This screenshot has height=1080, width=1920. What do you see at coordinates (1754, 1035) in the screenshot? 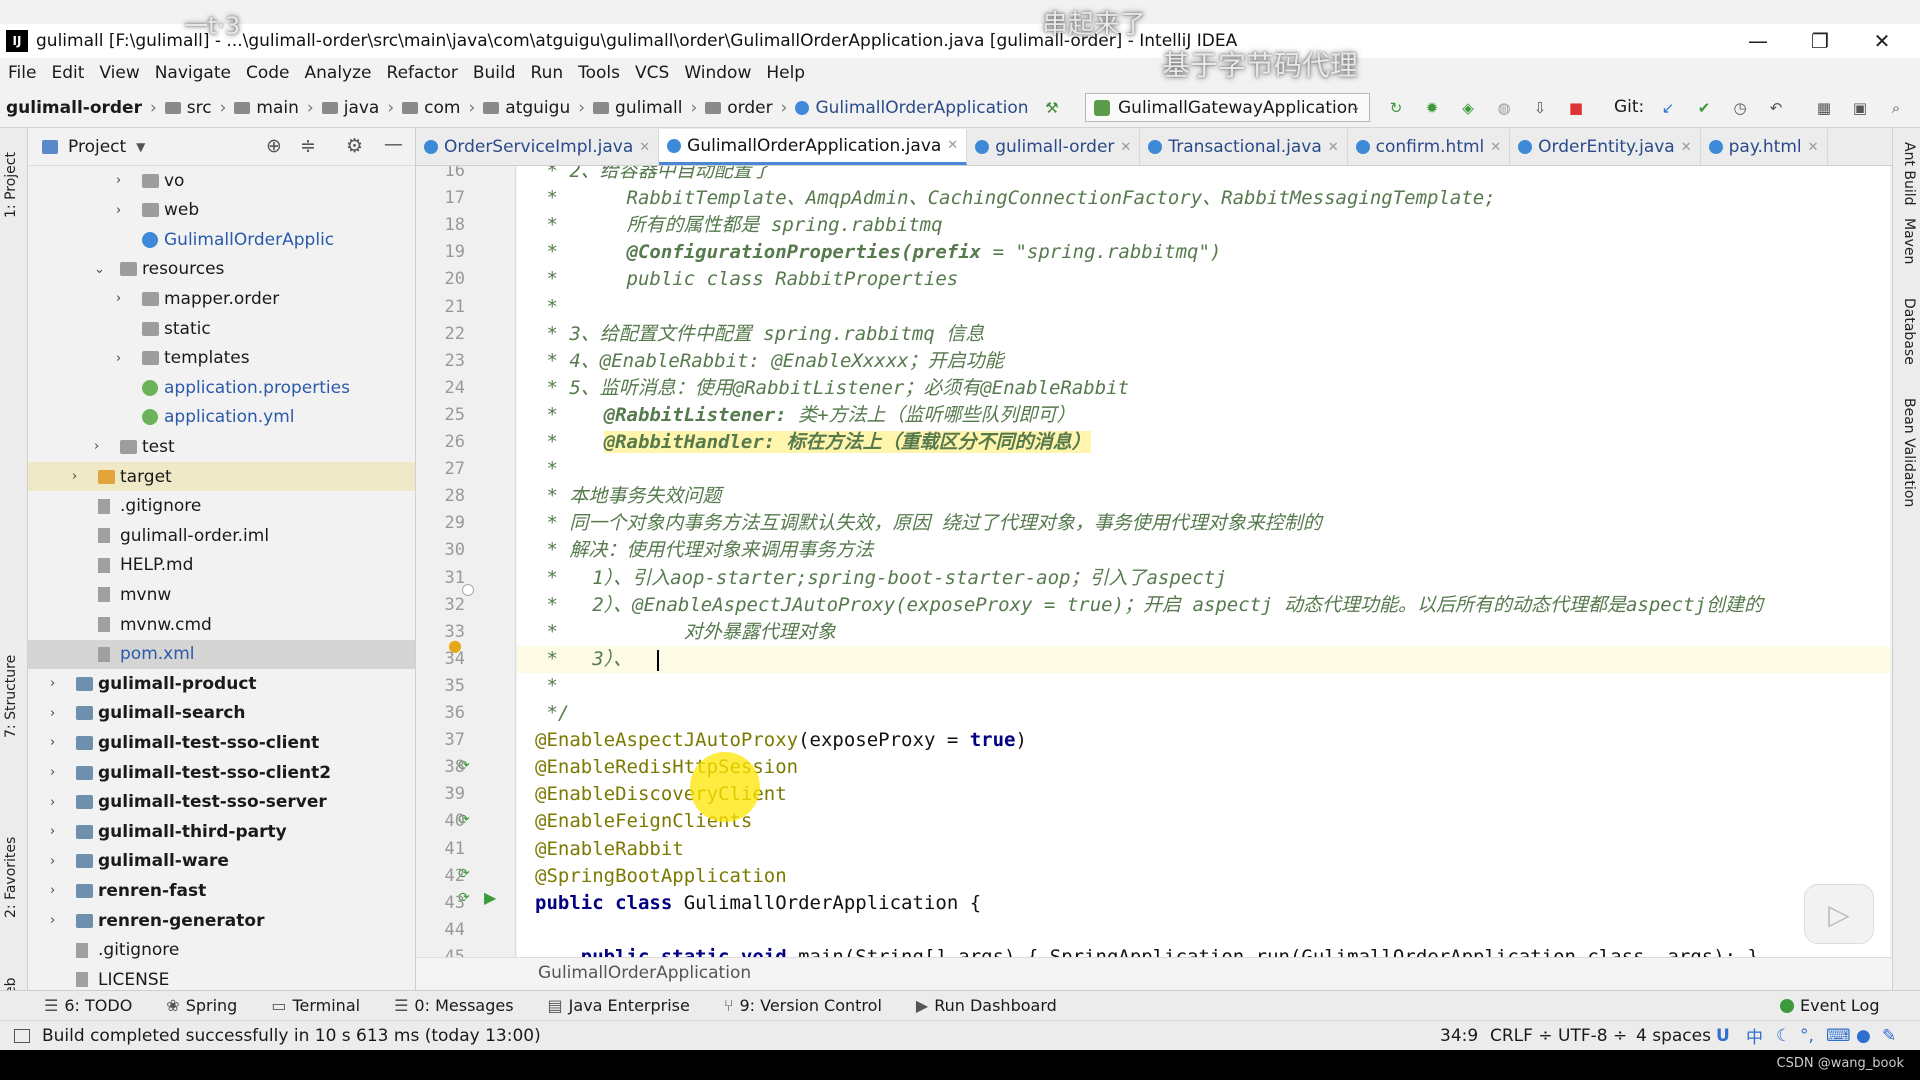
I see `ime-mode: 中` at bounding box center [1754, 1035].